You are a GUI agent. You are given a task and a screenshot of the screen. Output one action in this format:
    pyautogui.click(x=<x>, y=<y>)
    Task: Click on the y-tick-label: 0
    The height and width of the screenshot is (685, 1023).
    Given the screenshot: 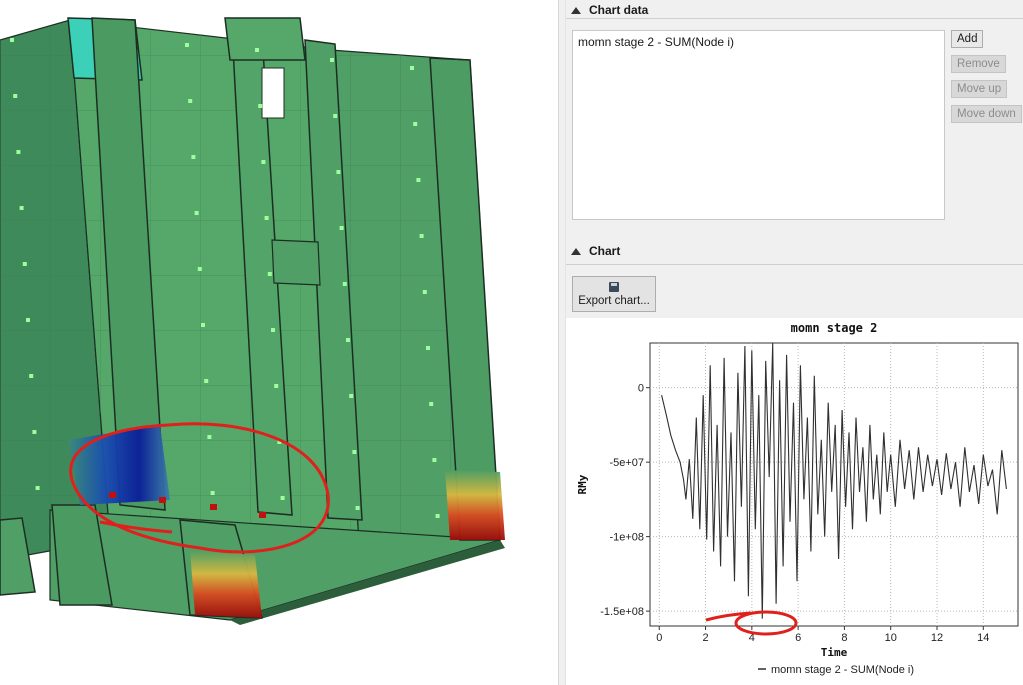 What is the action you would take?
    pyautogui.click(x=641, y=389)
    